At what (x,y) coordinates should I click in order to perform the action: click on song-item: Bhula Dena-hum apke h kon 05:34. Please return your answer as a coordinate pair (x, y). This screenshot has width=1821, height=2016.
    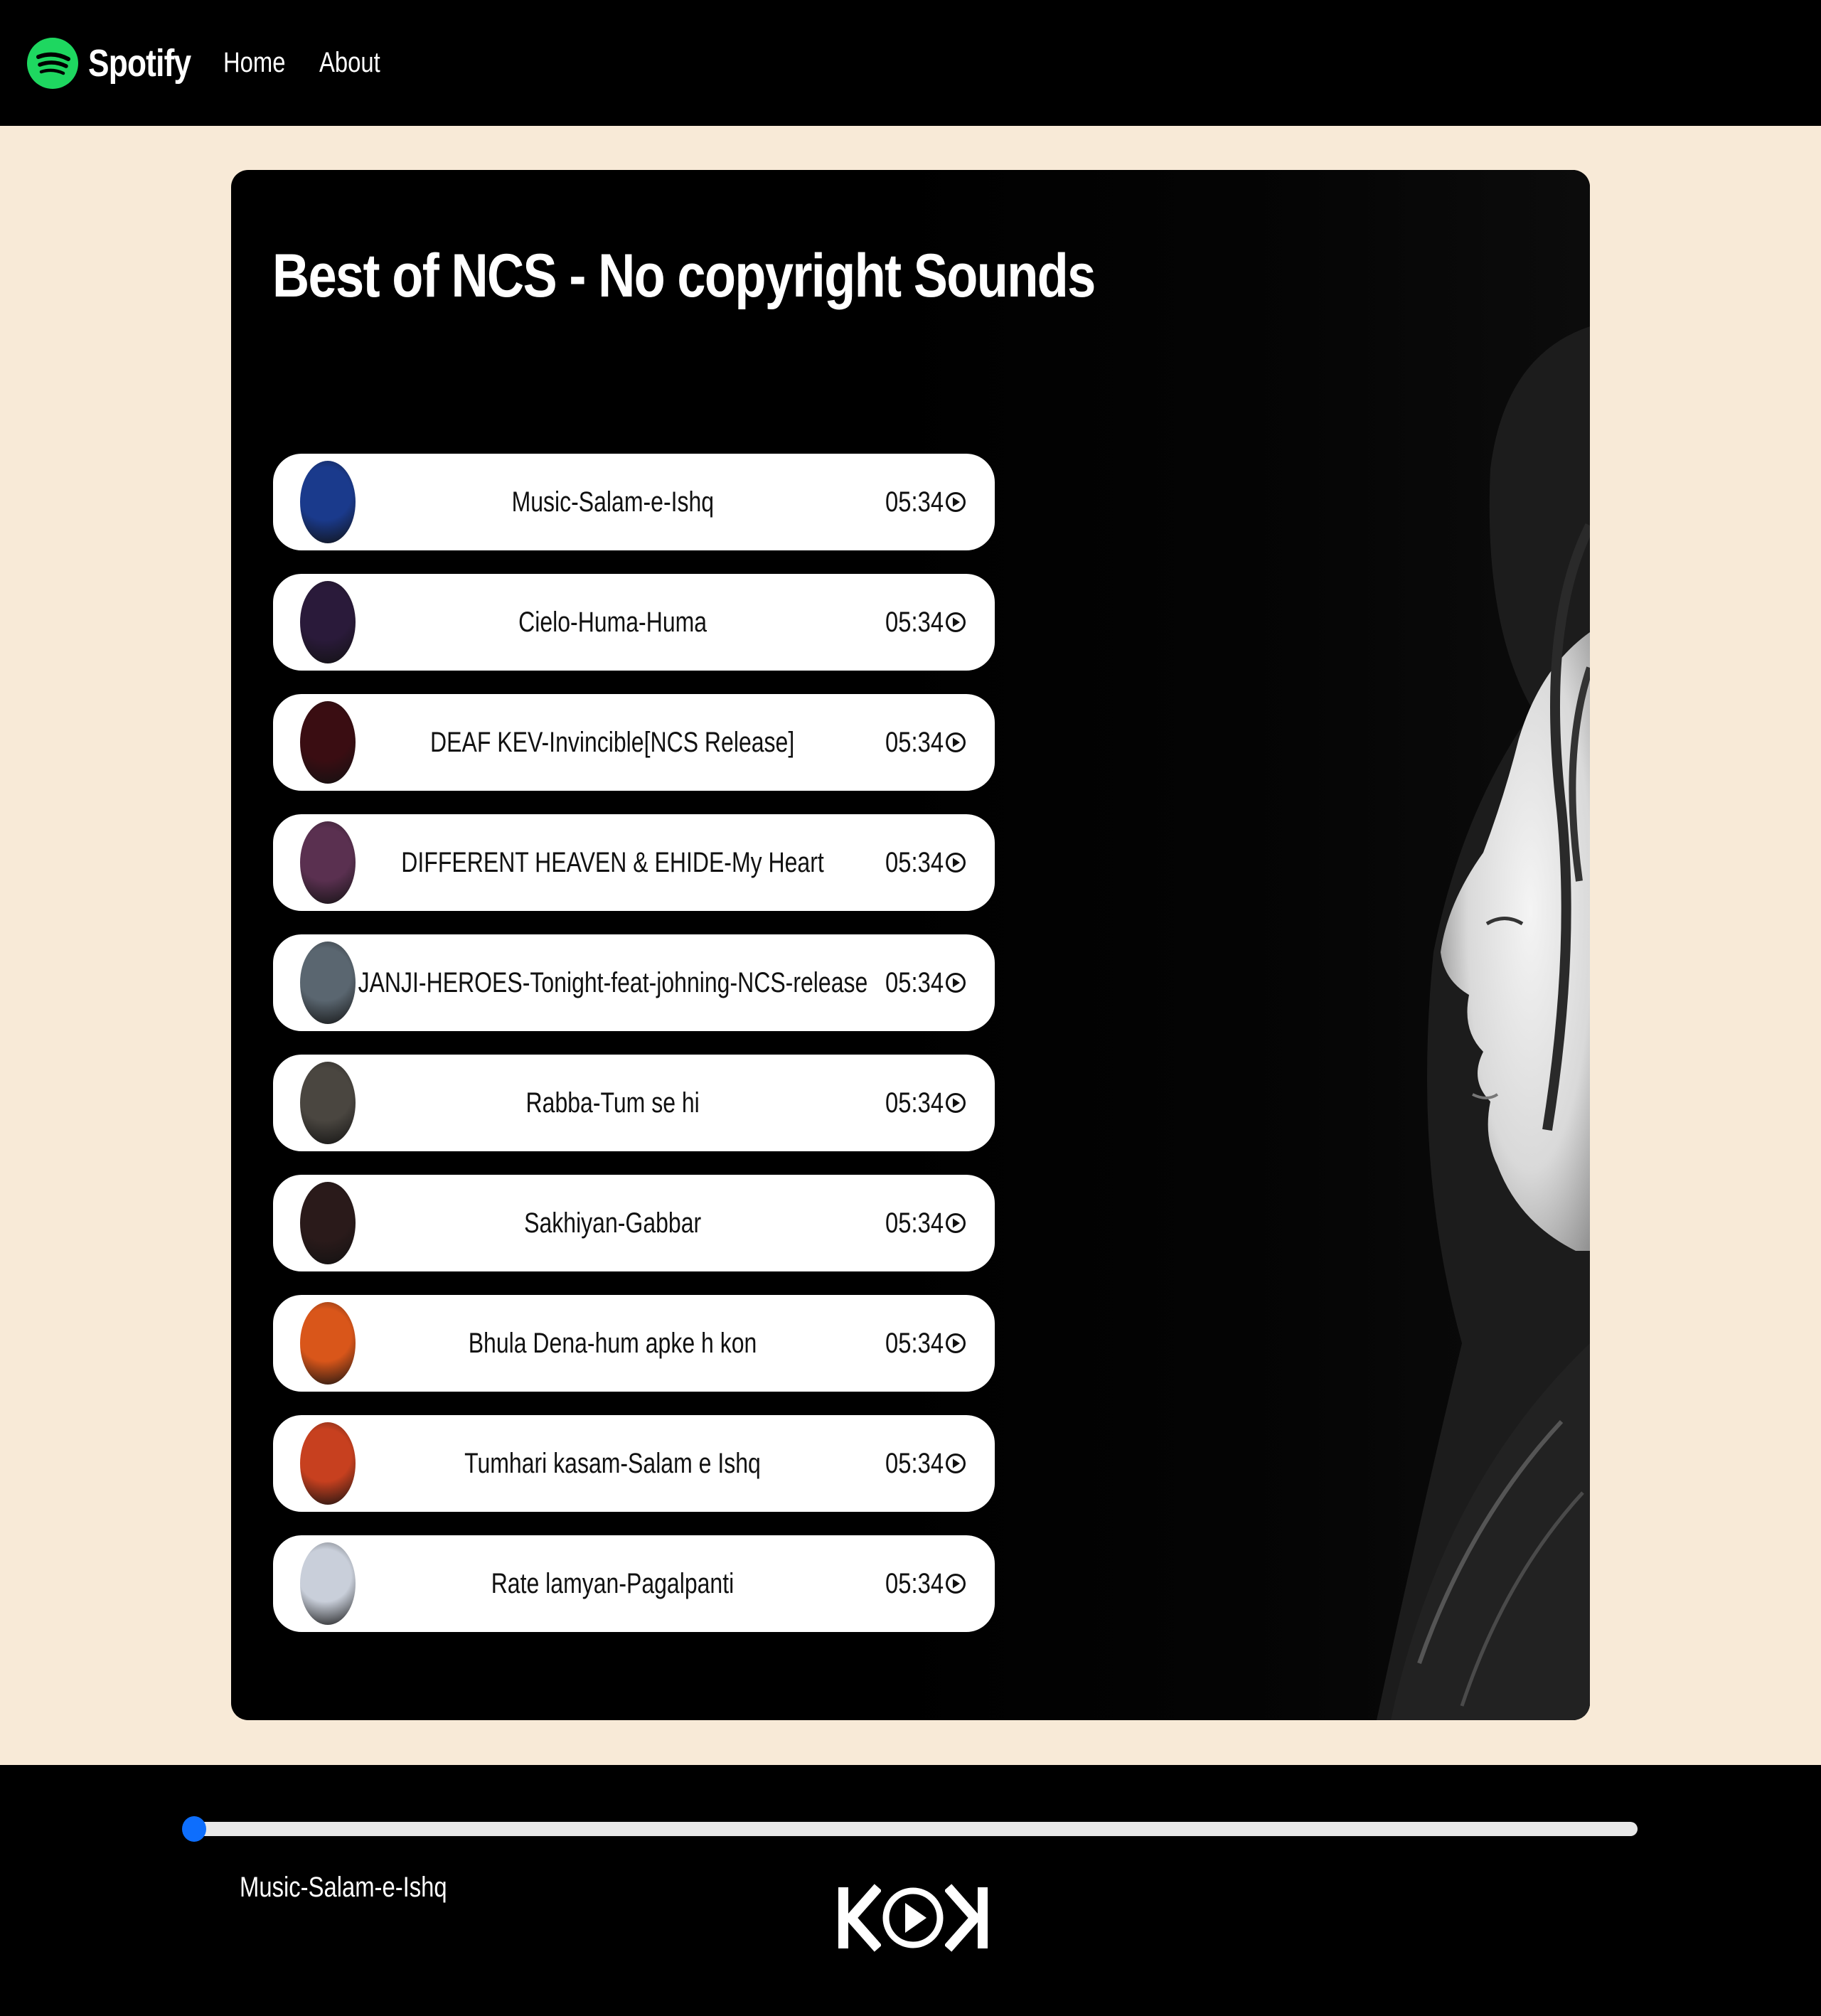
    Looking at the image, I should click on (634, 1343).